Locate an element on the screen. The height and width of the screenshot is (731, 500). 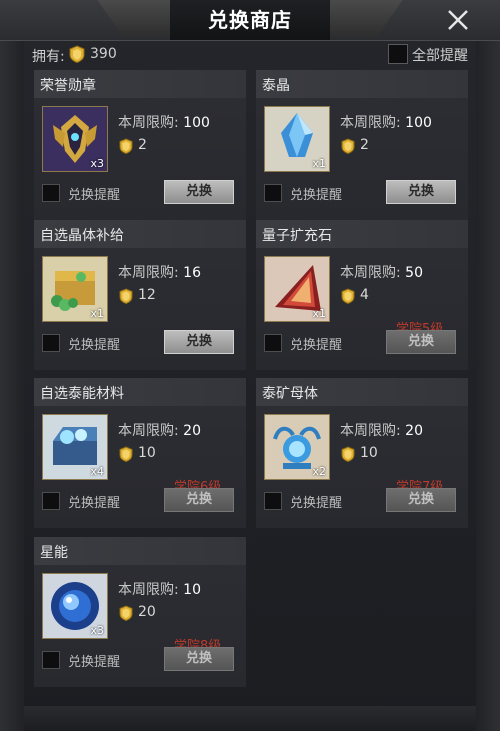
weekly-limit-value: 50 is located at coordinates (414, 273).